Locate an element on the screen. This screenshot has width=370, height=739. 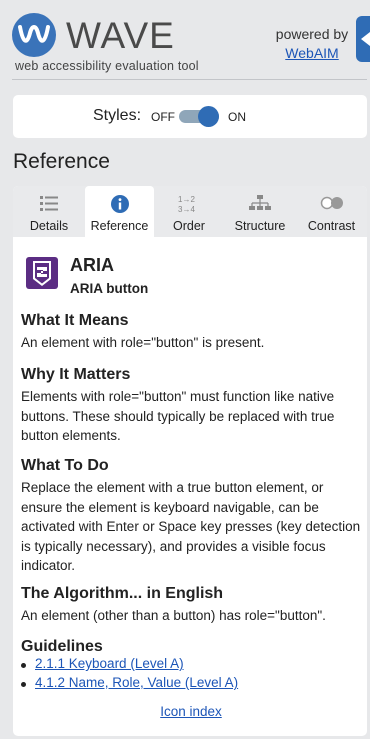
collapse-panel-button is located at coordinates (363, 39).